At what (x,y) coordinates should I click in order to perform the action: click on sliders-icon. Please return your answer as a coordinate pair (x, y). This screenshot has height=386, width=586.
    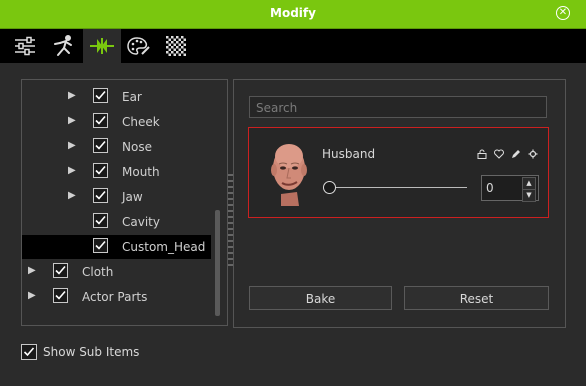
    Looking at the image, I should click on (25, 46).